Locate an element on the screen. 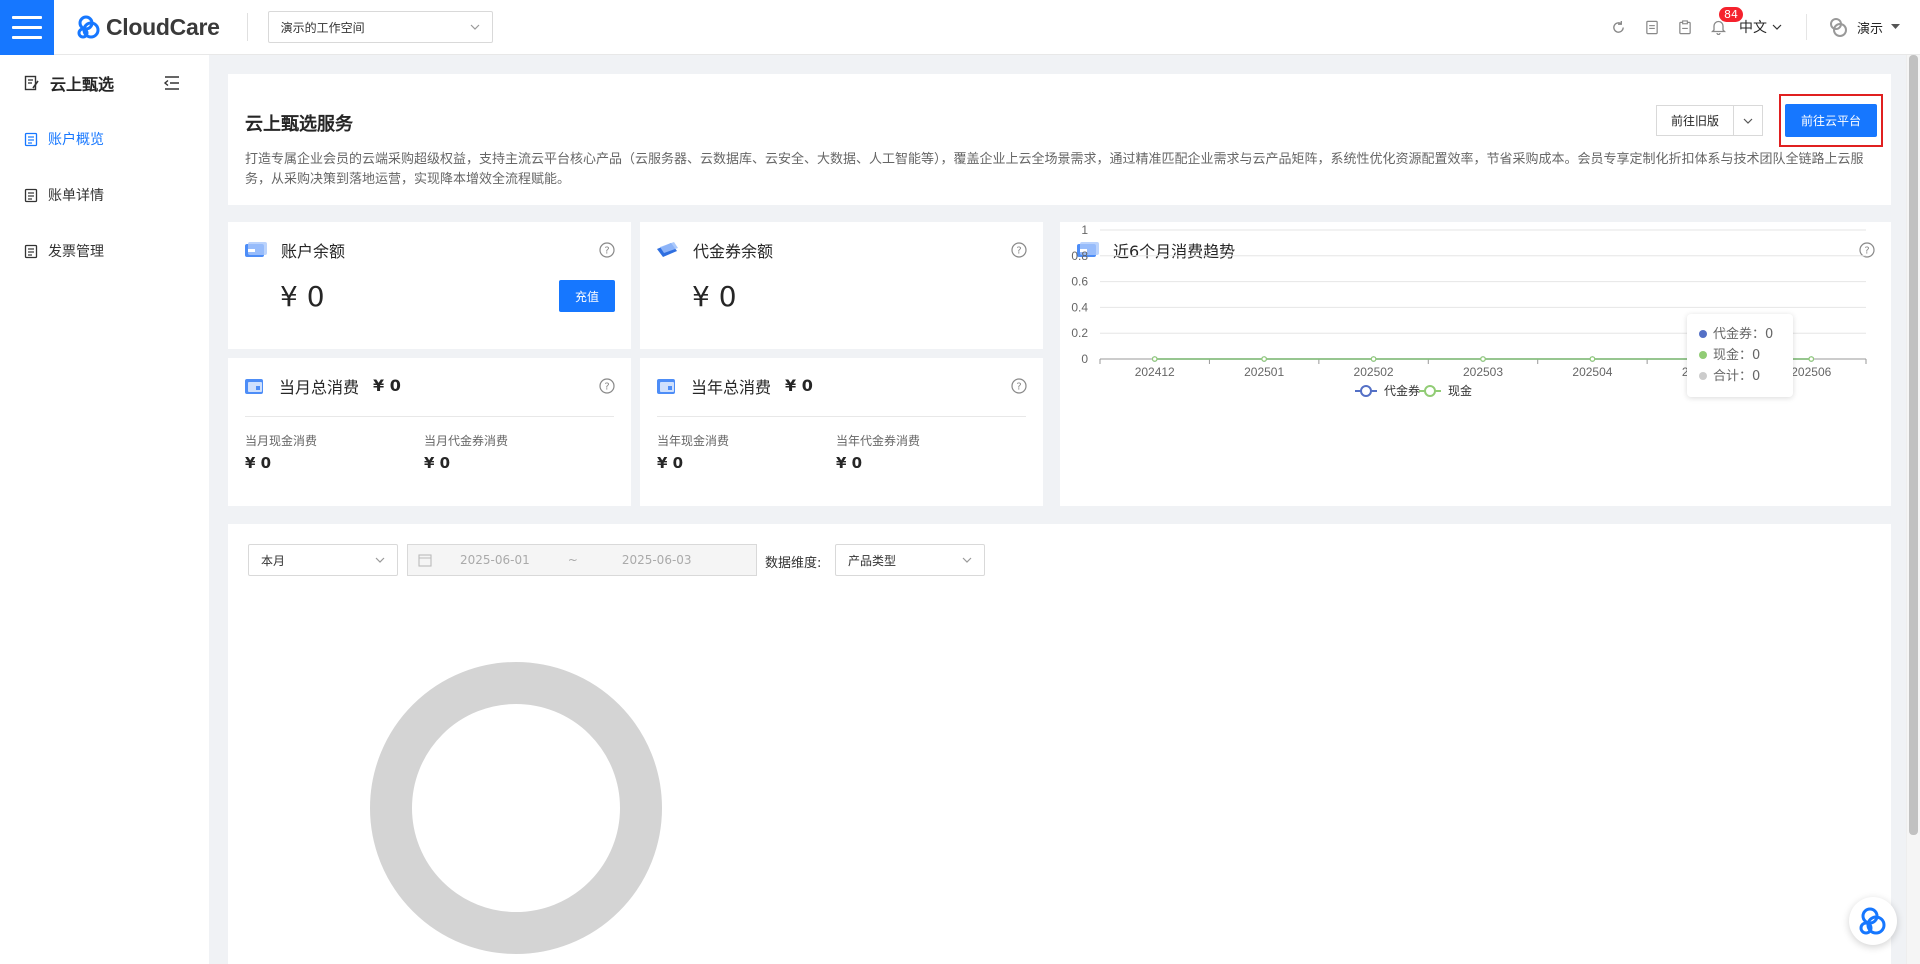 This screenshot has height=964, width=1920. clipboard-icon is located at coordinates (1685, 27).